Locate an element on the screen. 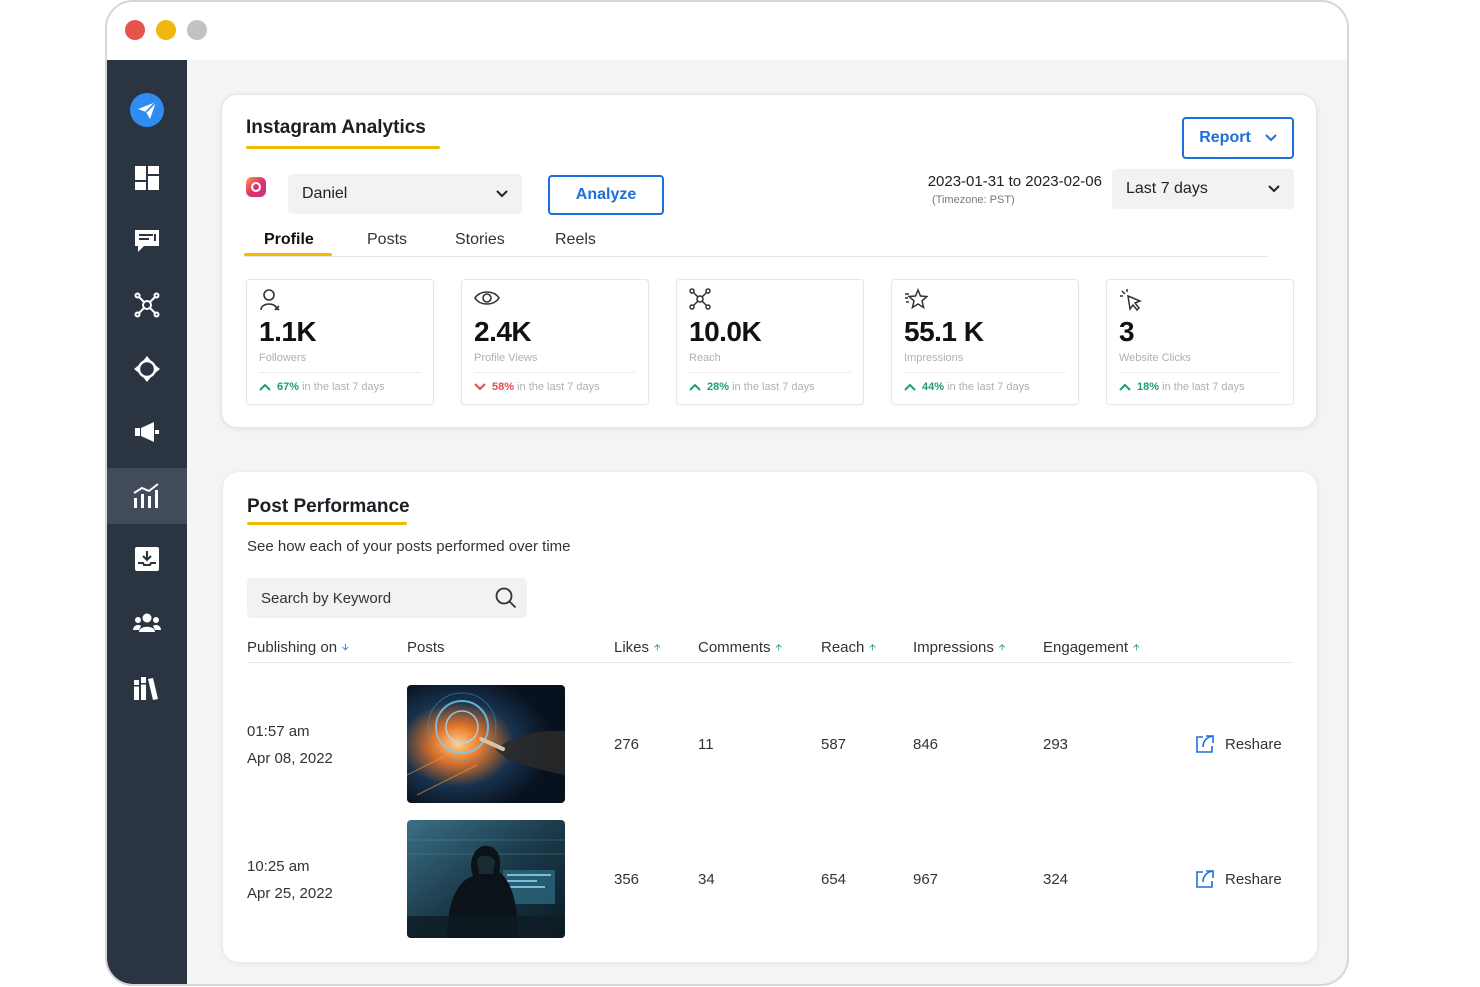  tab-reels: Reels is located at coordinates (575, 244).